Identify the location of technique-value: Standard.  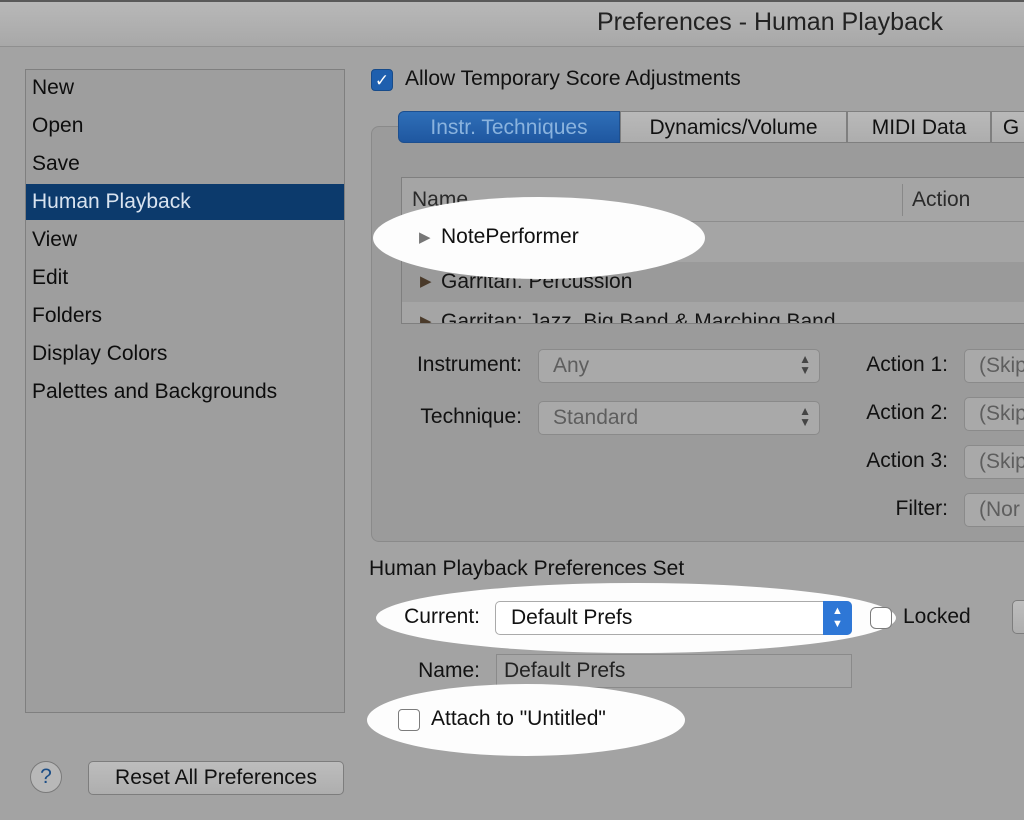
(596, 417).